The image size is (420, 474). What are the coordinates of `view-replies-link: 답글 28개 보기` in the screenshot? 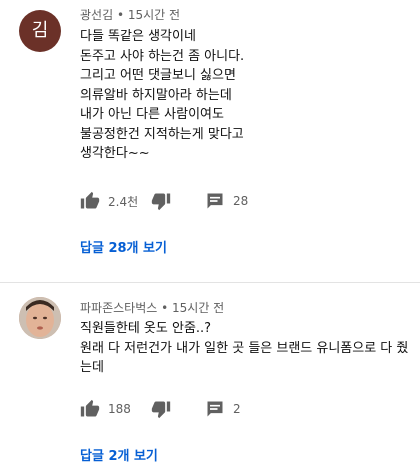 It's located at (123, 246).